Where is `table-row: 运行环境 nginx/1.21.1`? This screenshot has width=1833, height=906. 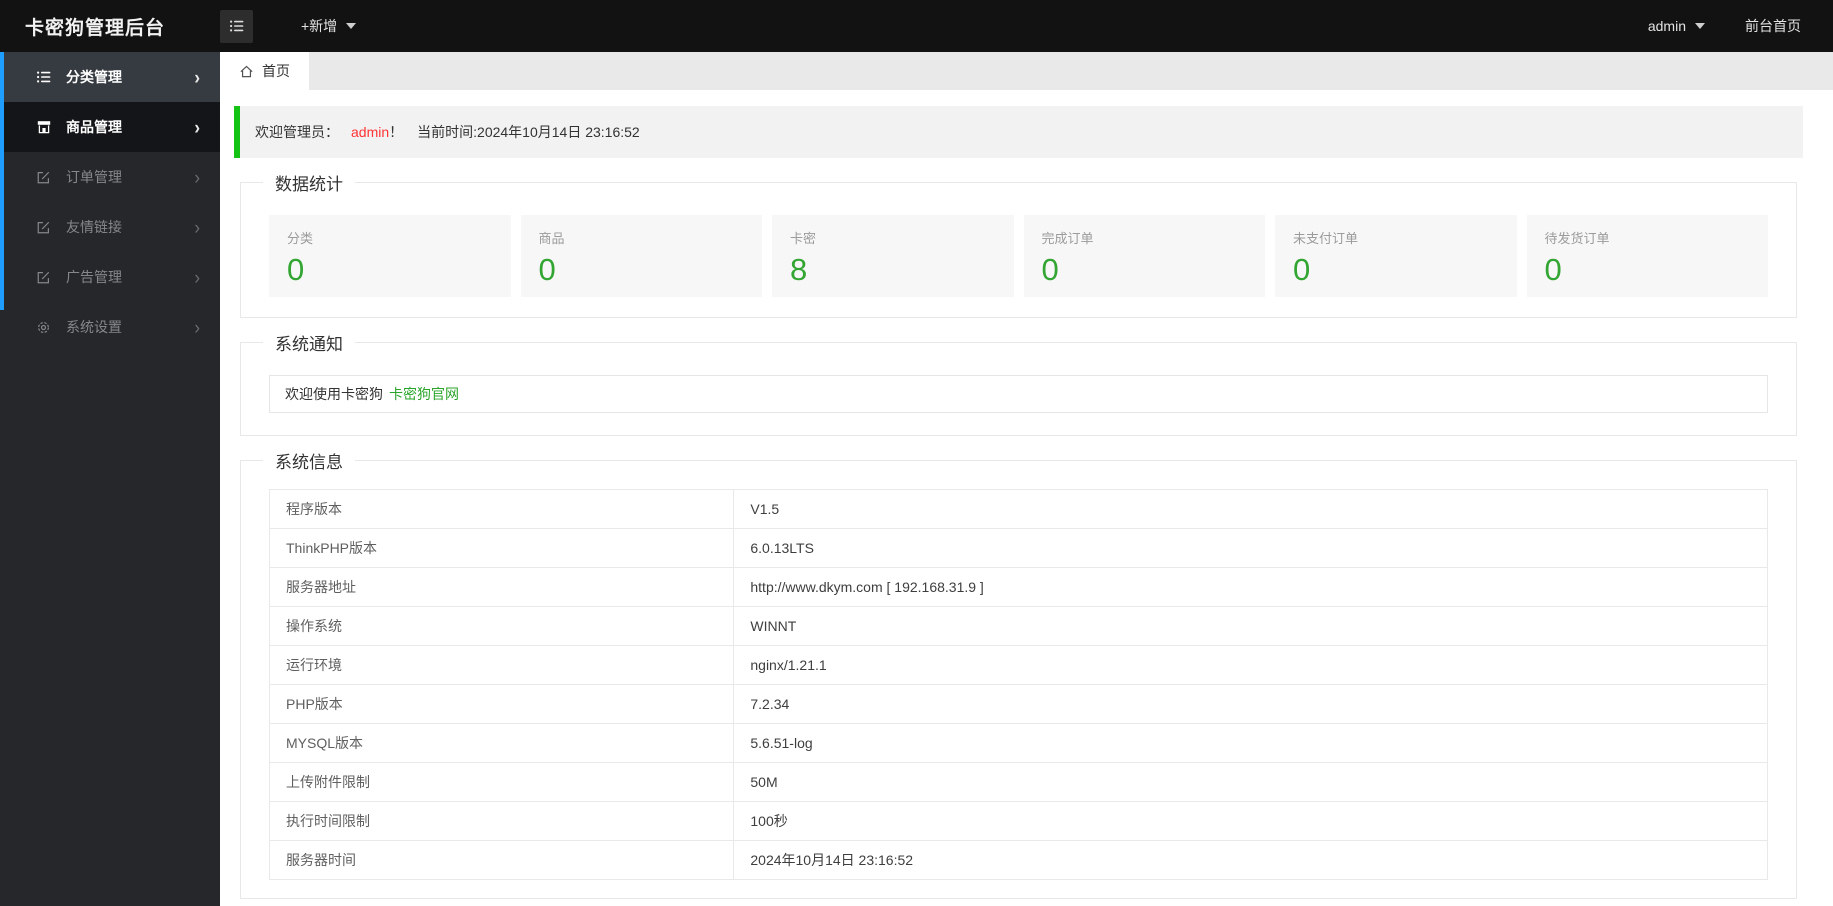 table-row: 运行环境 nginx/1.21.1 is located at coordinates (1018, 665).